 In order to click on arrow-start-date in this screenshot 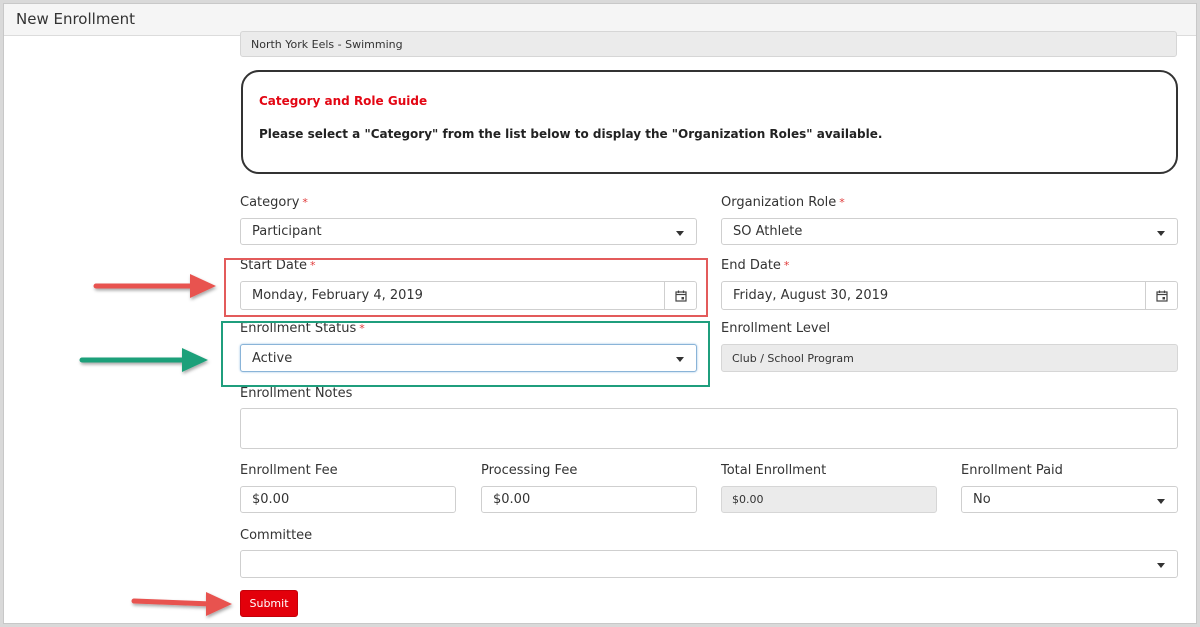, I will do `click(154, 286)`.